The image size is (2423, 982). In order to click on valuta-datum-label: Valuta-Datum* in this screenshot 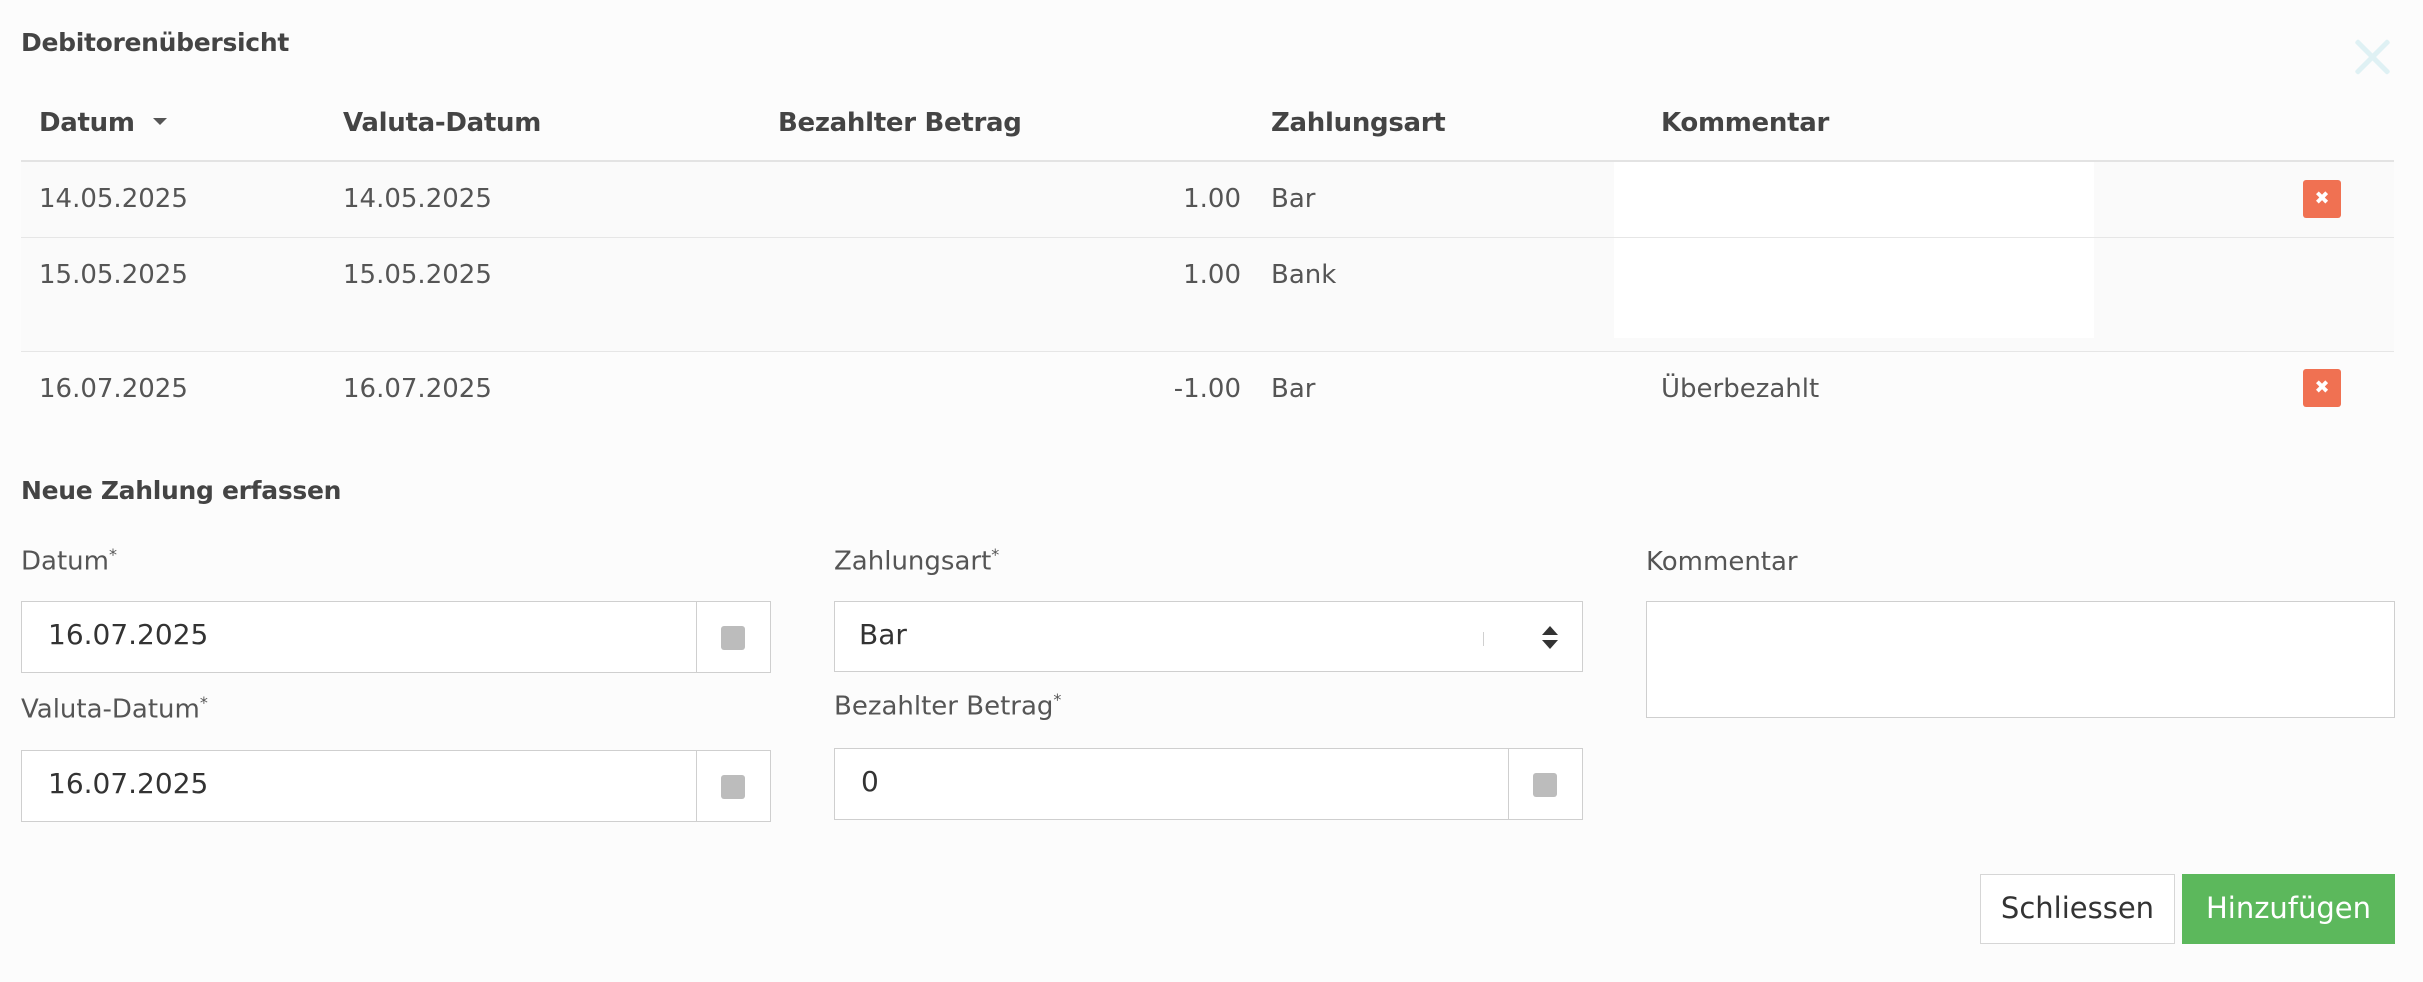, I will do `click(114, 709)`.